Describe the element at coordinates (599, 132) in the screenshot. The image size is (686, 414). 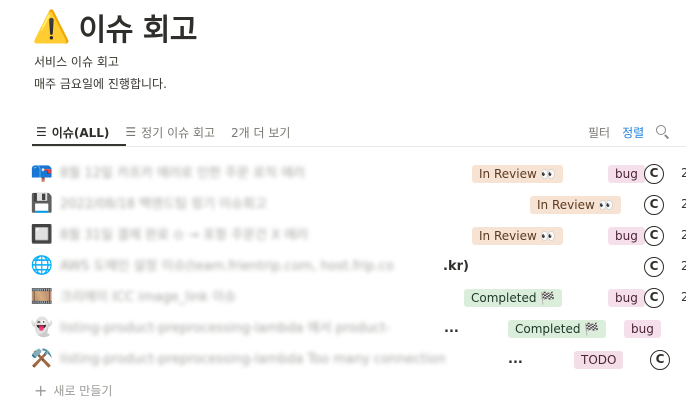
I see `filter-button: 필터` at that location.